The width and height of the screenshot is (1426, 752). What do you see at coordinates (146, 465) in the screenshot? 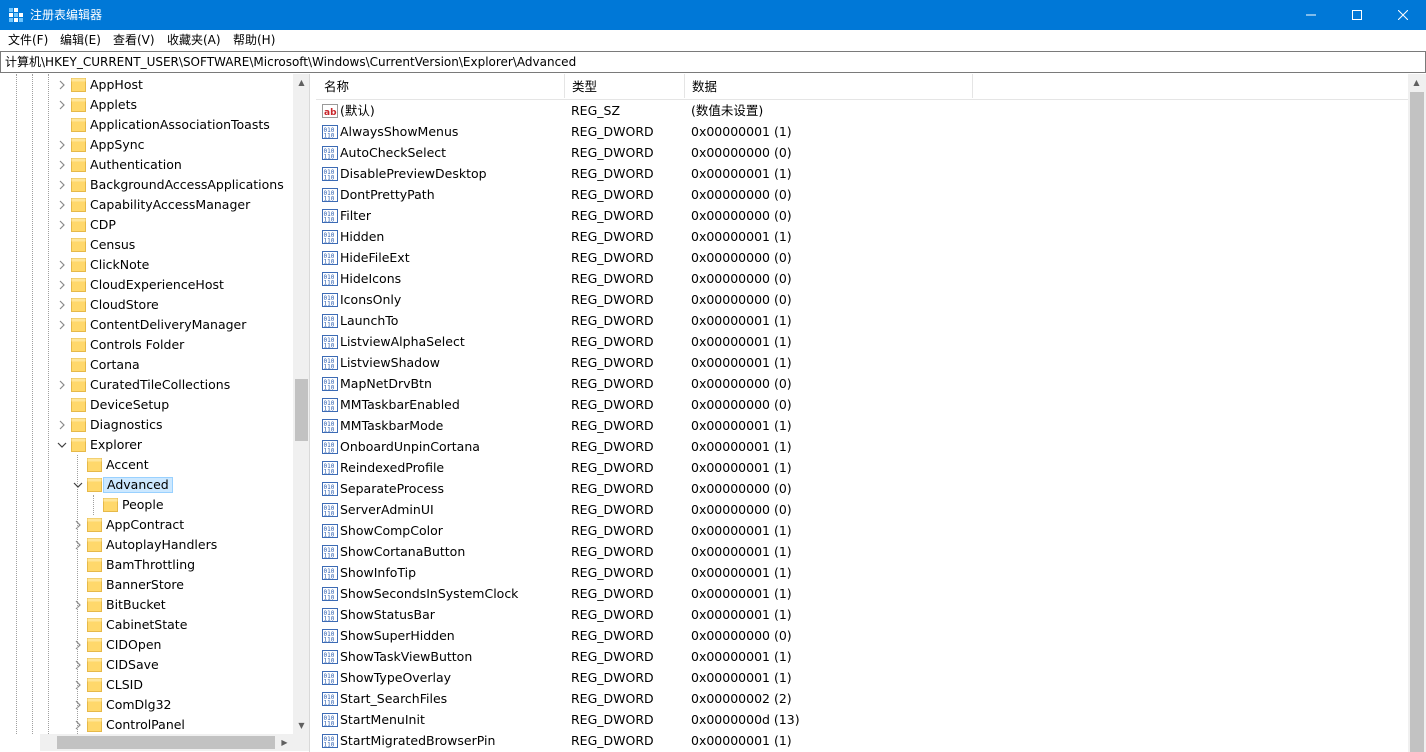
I see `tree-item: Accent` at bounding box center [146, 465].